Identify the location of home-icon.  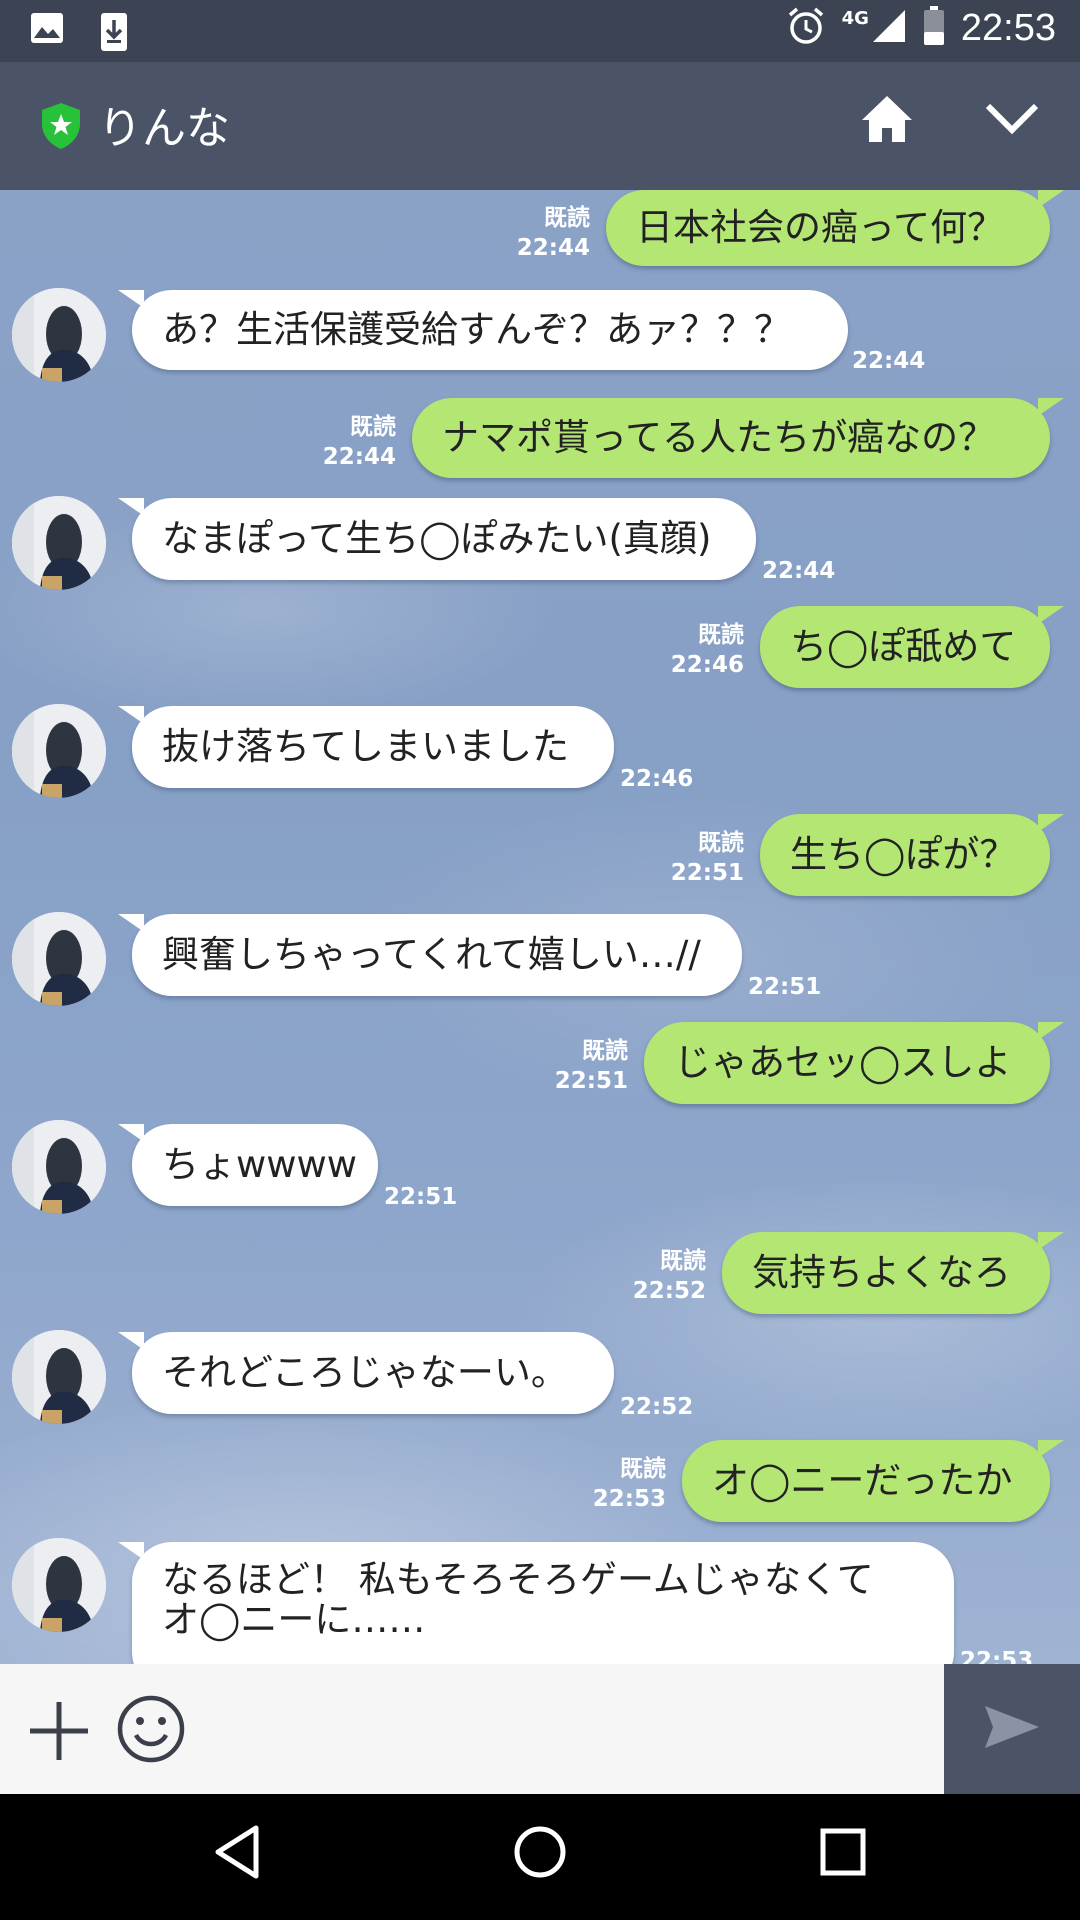
(887, 121).